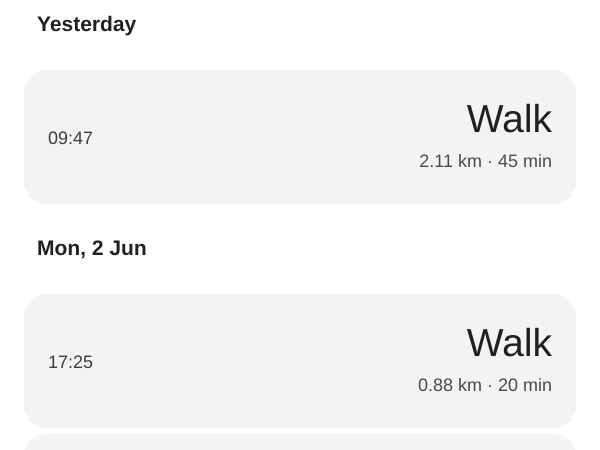  What do you see at coordinates (71, 362) in the screenshot?
I see `activity-time: 17:25` at bounding box center [71, 362].